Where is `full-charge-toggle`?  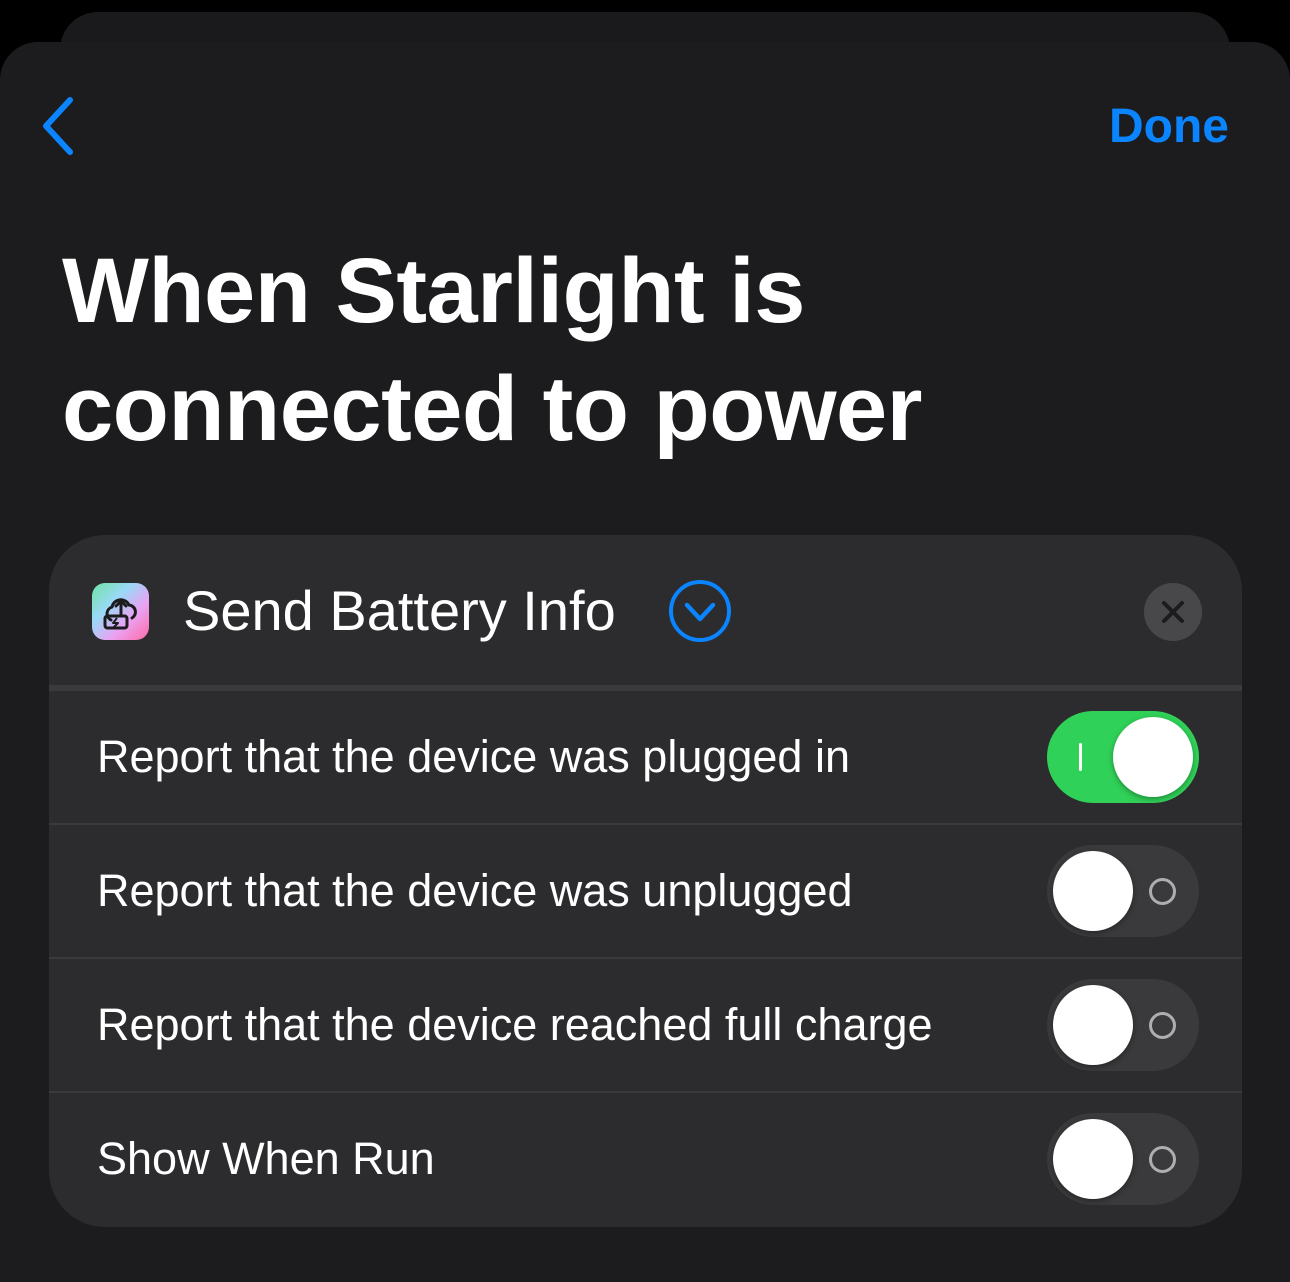
full-charge-toggle is located at coordinates (1123, 1025).